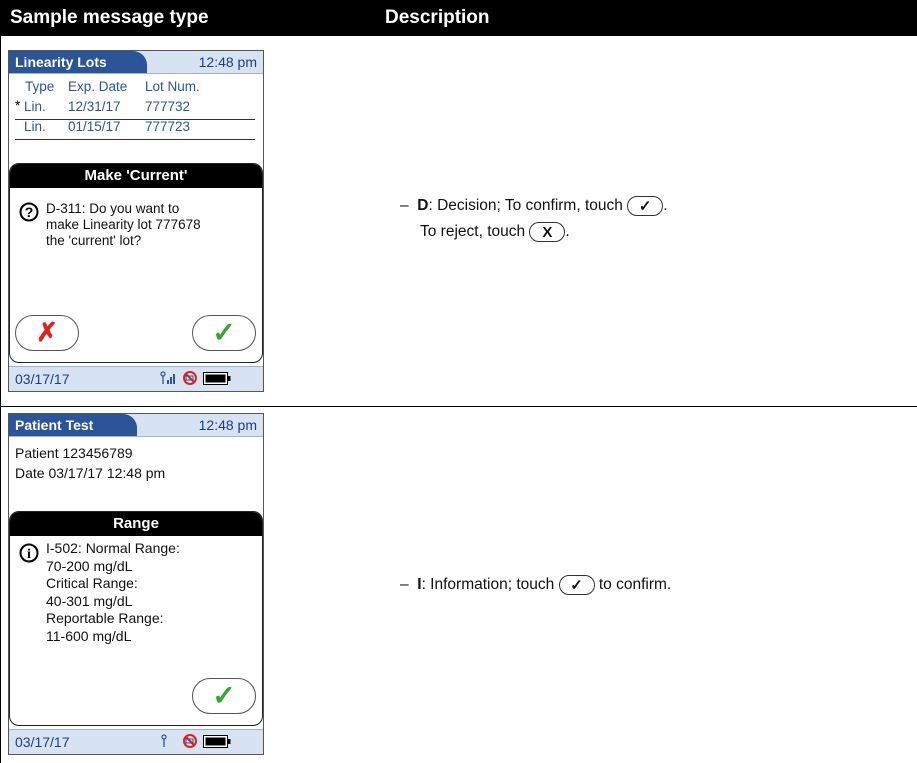  What do you see at coordinates (0, 399) in the screenshot?
I see `table-left-border` at bounding box center [0, 399].